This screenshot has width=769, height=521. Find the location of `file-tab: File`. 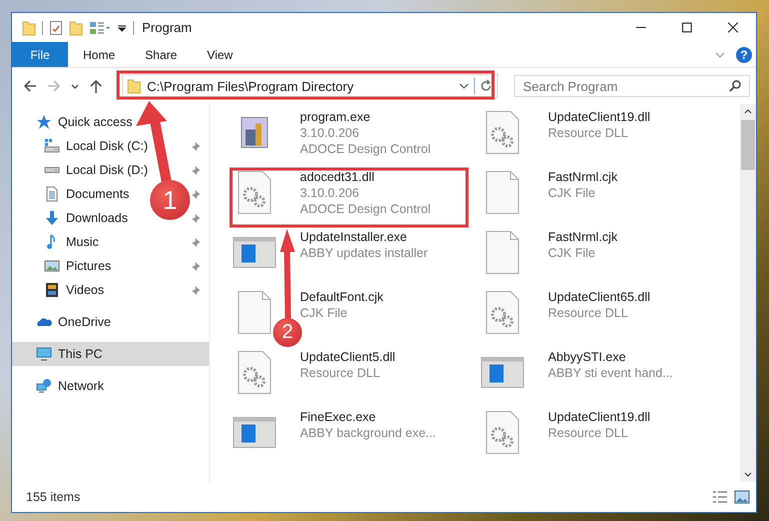

file-tab: File is located at coordinates (40, 54).